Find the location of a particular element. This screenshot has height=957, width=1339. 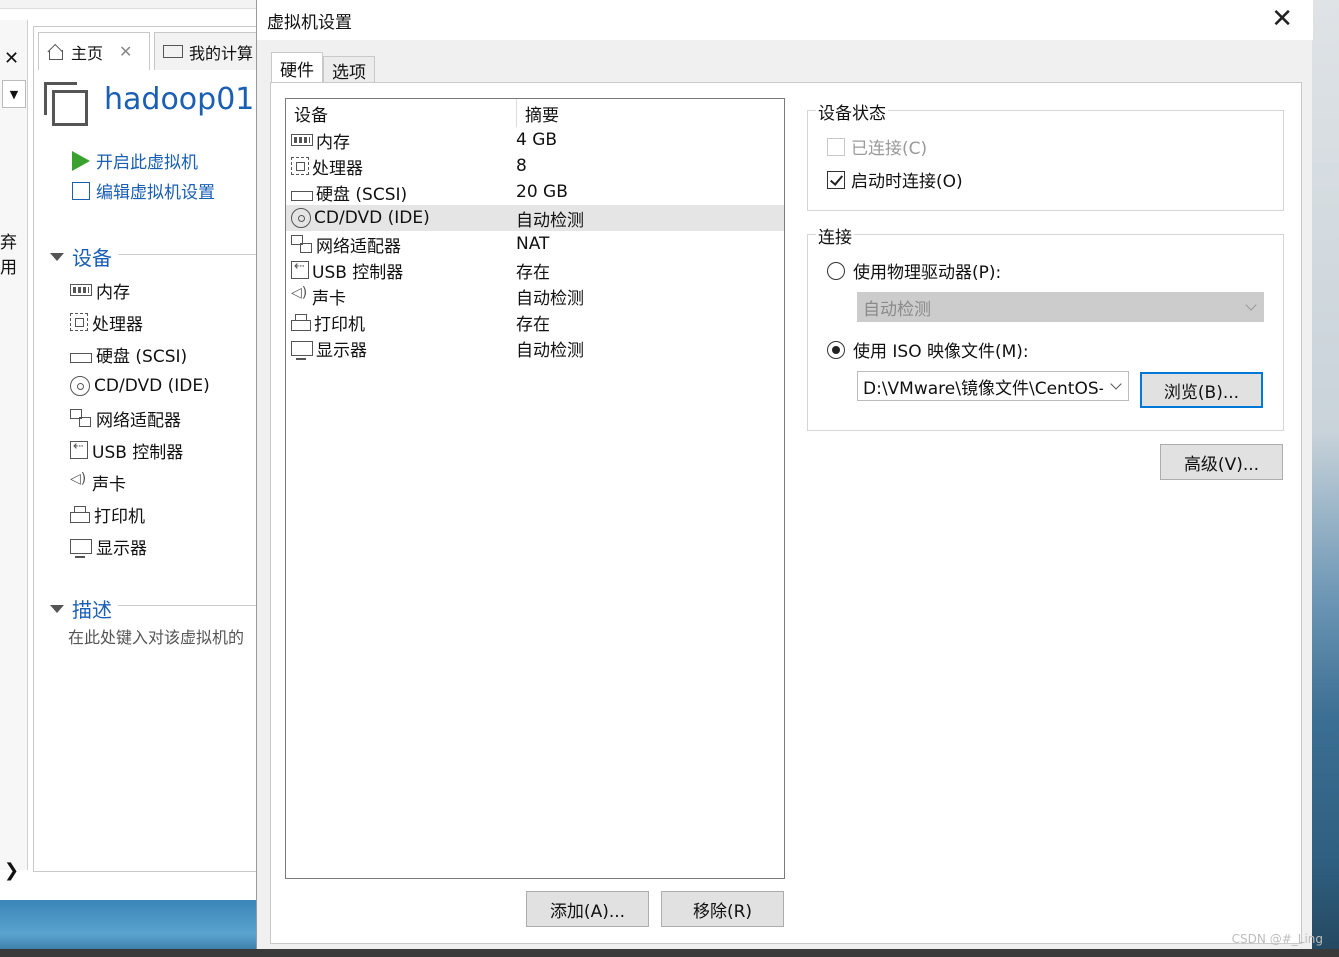

connected-checkbox: 已连接(C) is located at coordinates (877, 146).